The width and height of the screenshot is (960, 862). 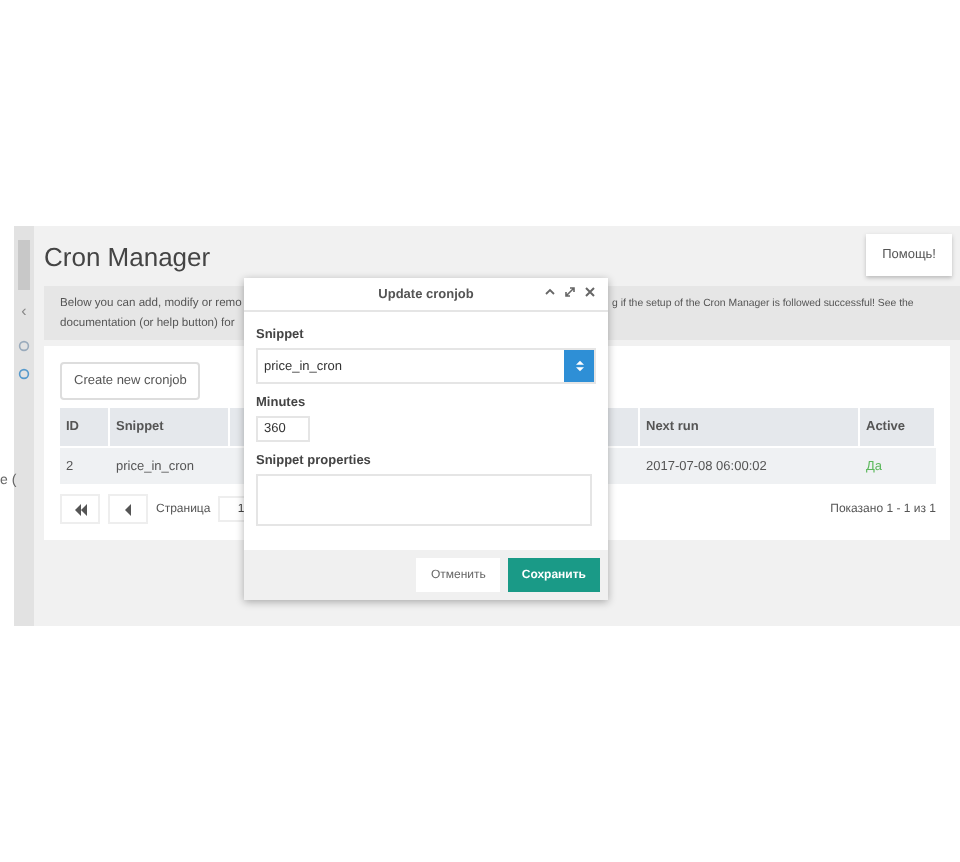 I want to click on previous-page-button, so click(x=128, y=509).